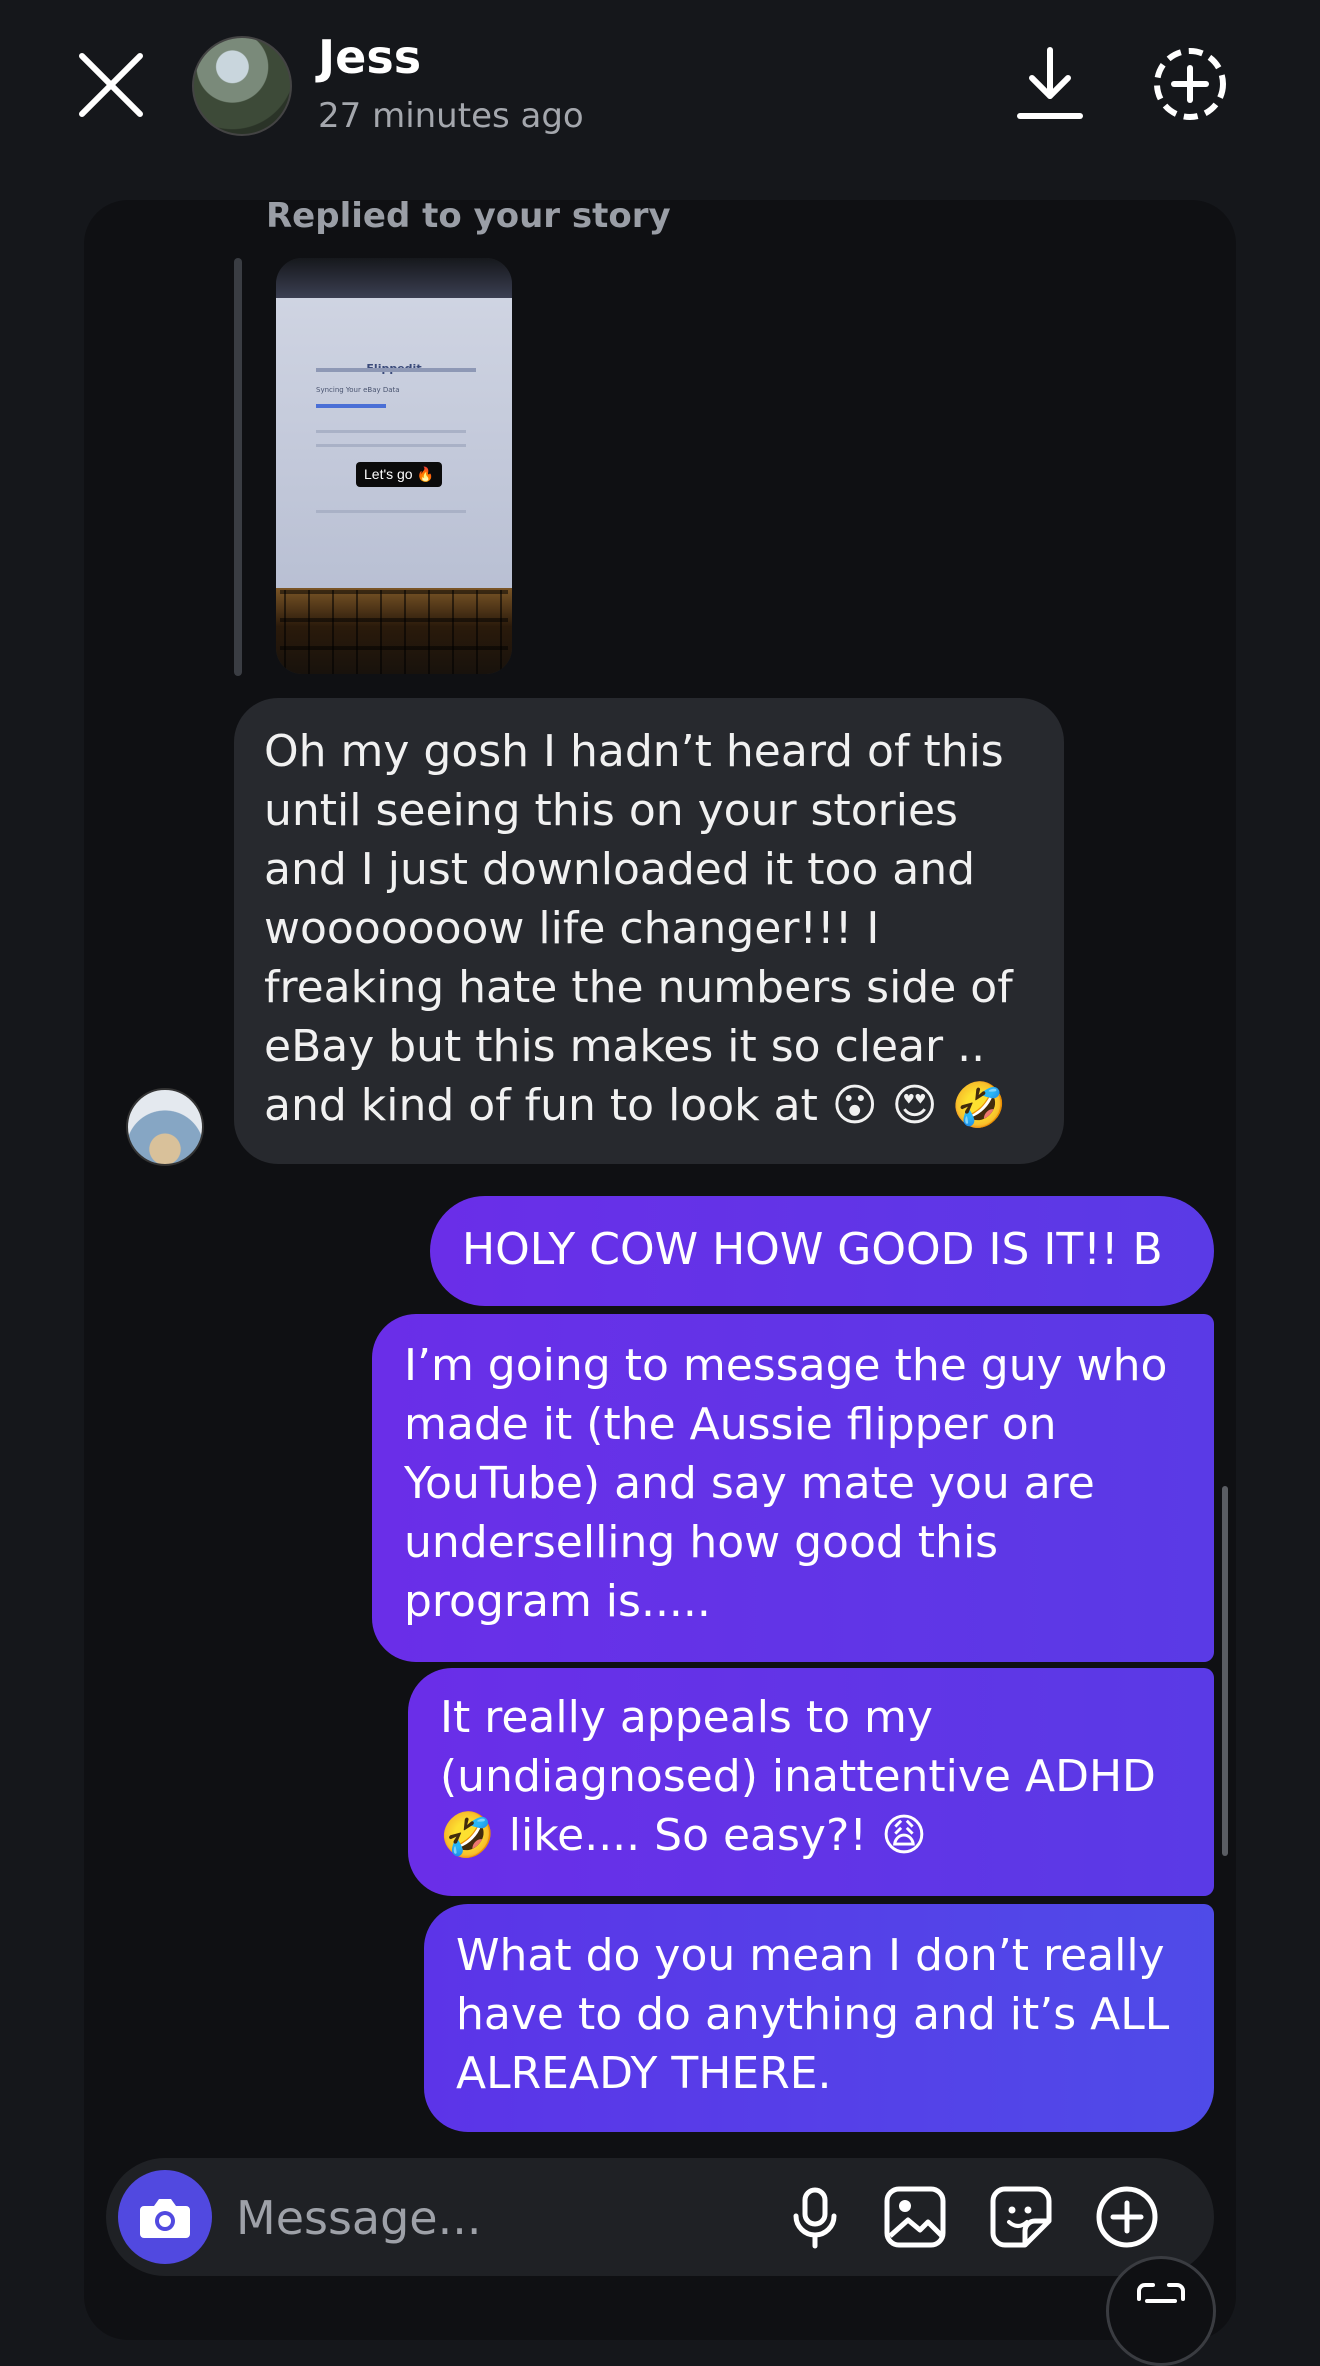 The height and width of the screenshot is (2366, 1320). Describe the element at coordinates (242, 86) in the screenshot. I see `avatar` at that location.